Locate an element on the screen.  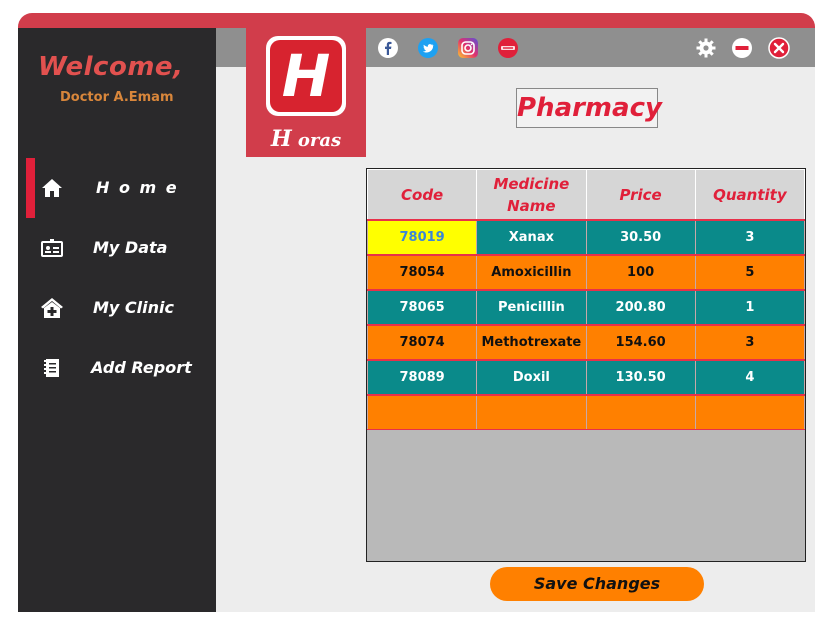
brand-name: H oras is located at coordinates (306, 139).